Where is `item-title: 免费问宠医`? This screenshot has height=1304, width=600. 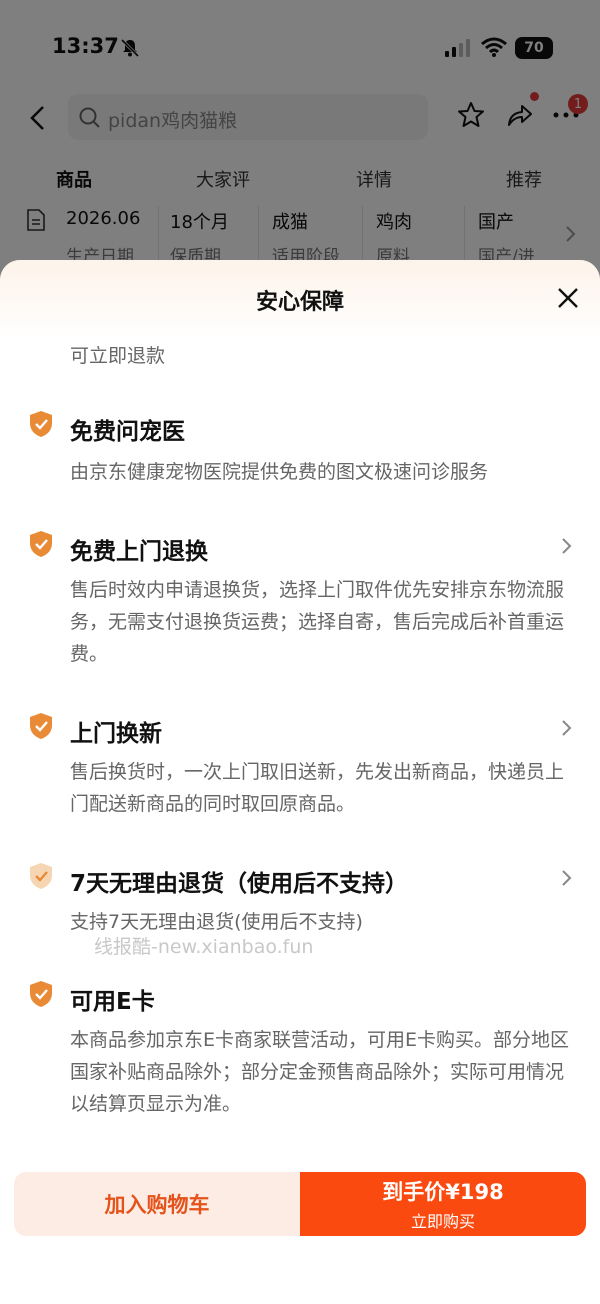 item-title: 免费问宠医 is located at coordinates (127, 432).